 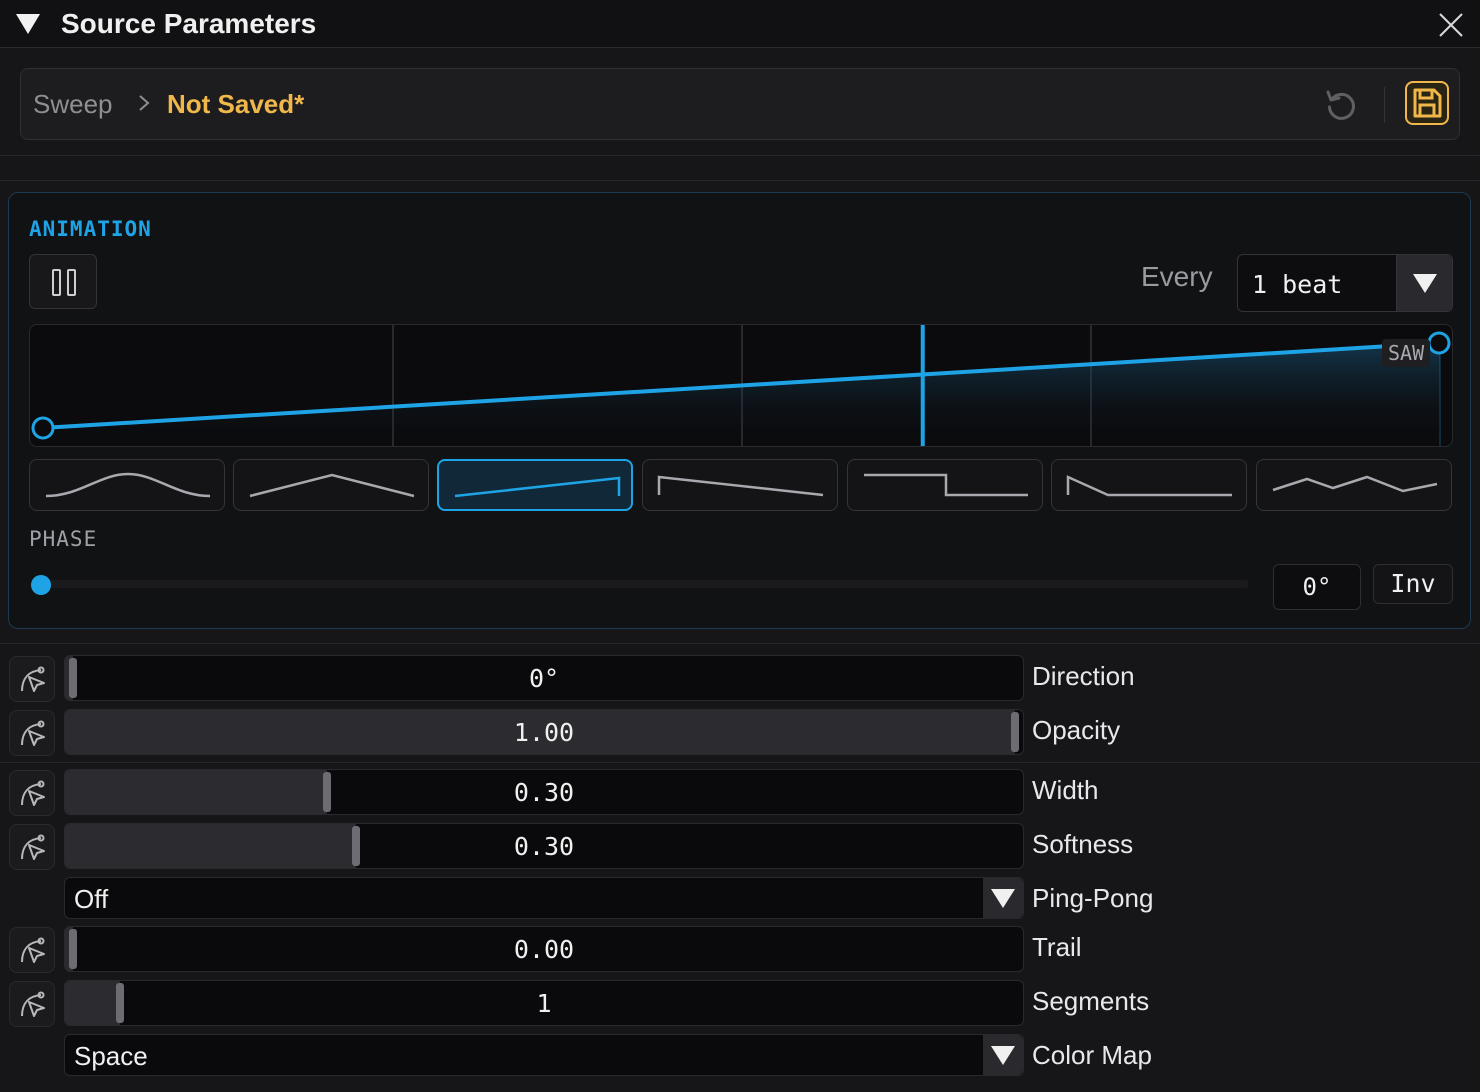 I want to click on pause-button, so click(x=63, y=281).